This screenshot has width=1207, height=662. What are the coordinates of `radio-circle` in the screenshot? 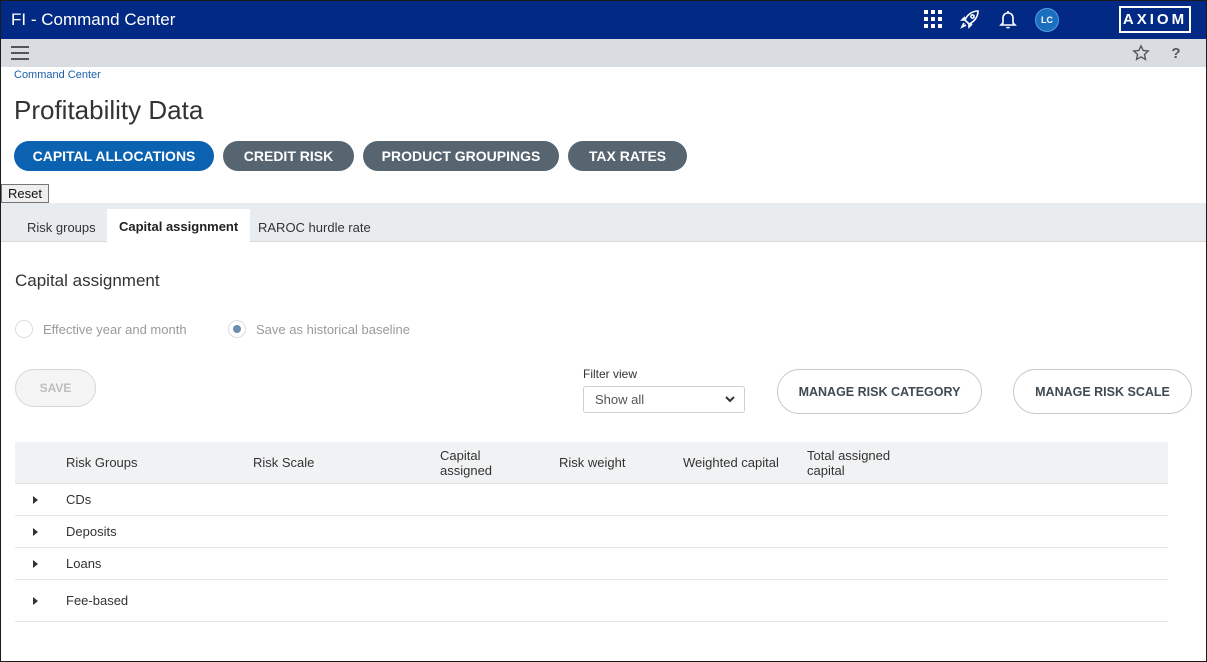 It's located at (24, 329).